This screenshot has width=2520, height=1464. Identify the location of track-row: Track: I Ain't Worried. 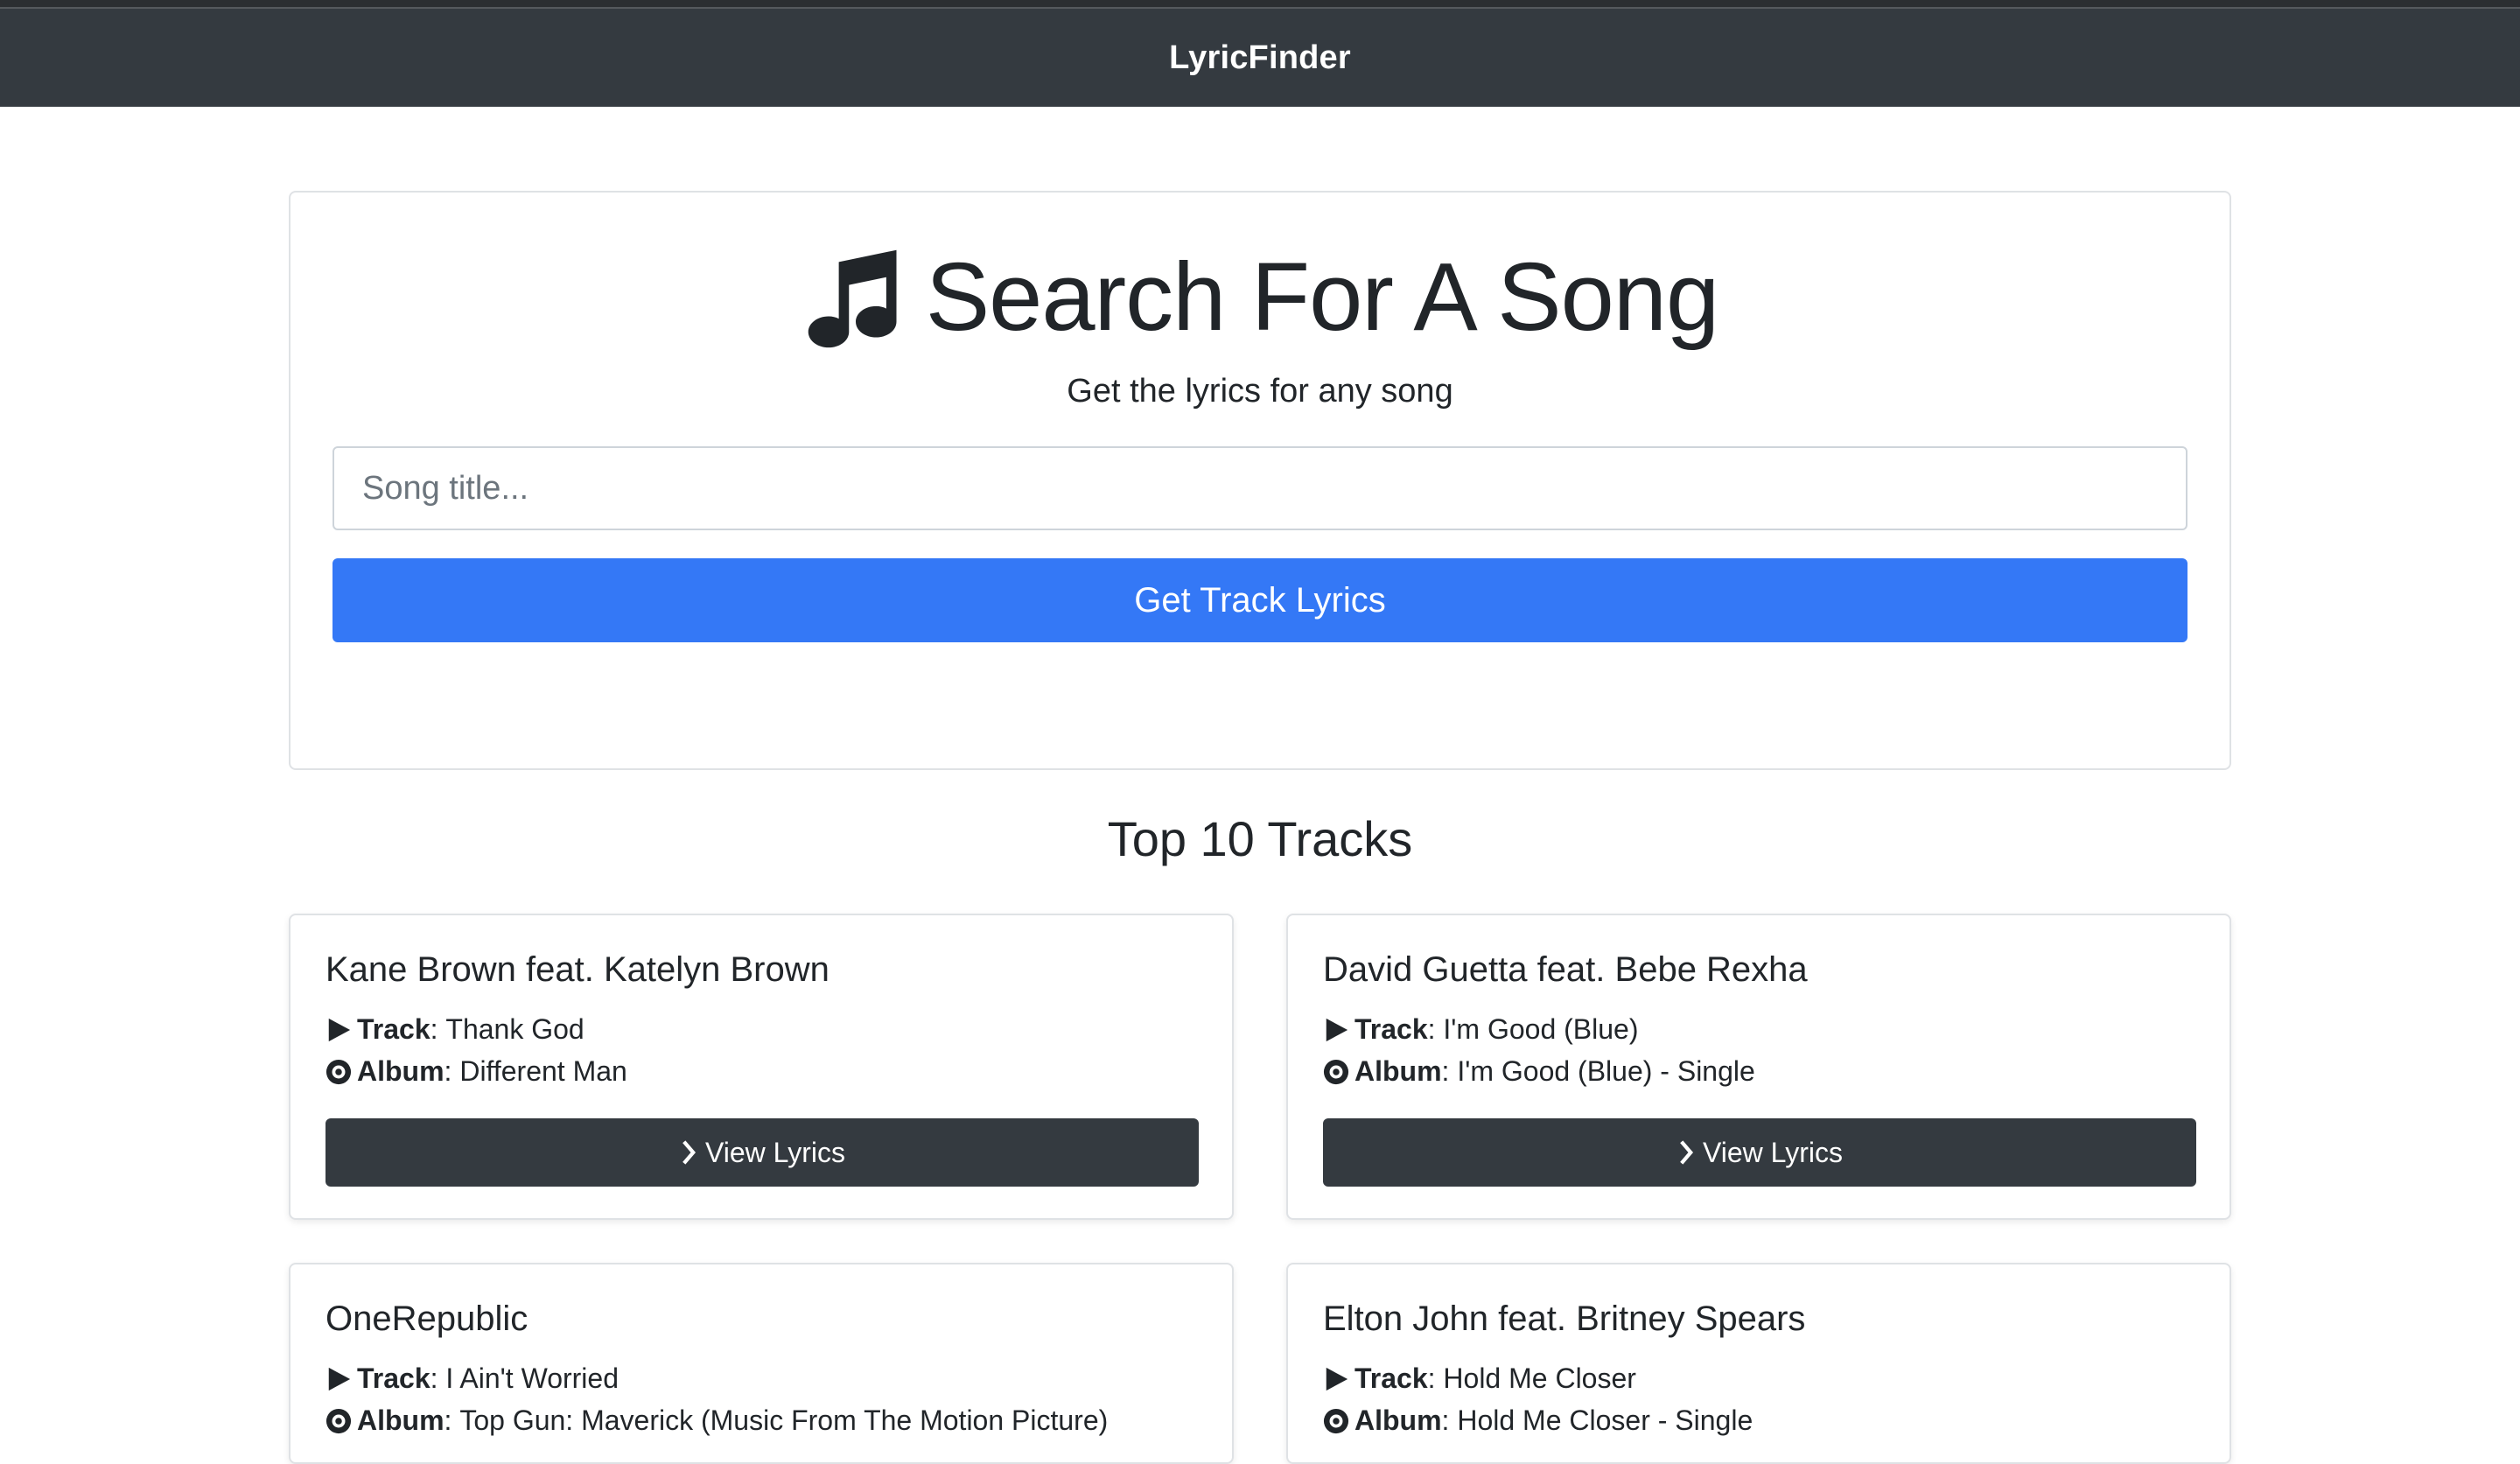
(472, 1379).